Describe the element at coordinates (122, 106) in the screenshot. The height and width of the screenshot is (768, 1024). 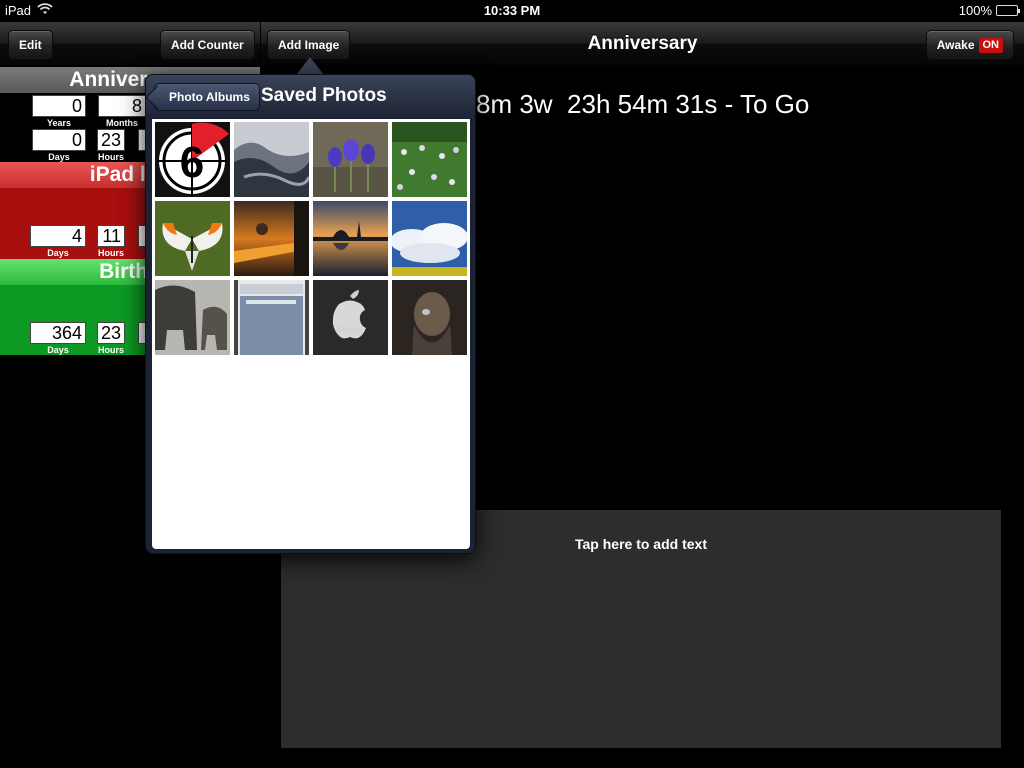
I see `months-value: 8` at that location.